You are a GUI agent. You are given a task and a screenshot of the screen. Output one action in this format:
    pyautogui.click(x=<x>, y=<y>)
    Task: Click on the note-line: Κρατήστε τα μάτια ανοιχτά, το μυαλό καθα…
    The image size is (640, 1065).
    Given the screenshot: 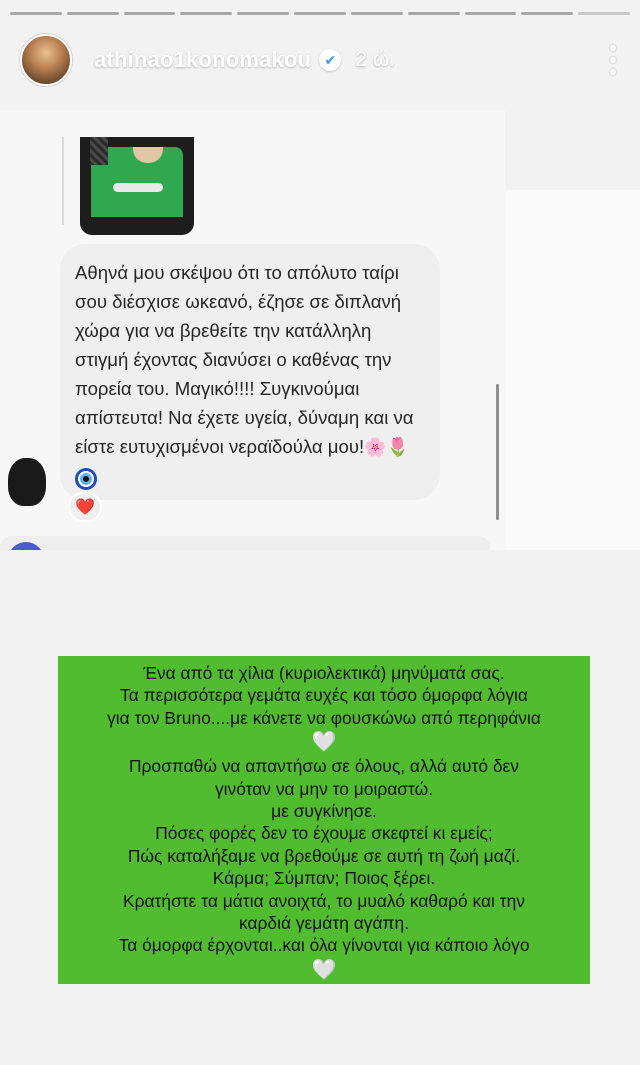 What is the action you would take?
    pyautogui.click(x=323, y=900)
    